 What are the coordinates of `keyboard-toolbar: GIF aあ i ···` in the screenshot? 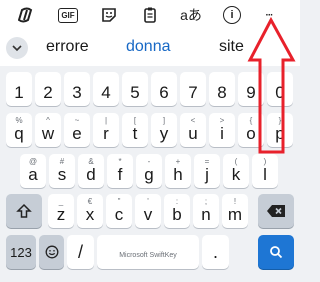 It's located at (150, 15).